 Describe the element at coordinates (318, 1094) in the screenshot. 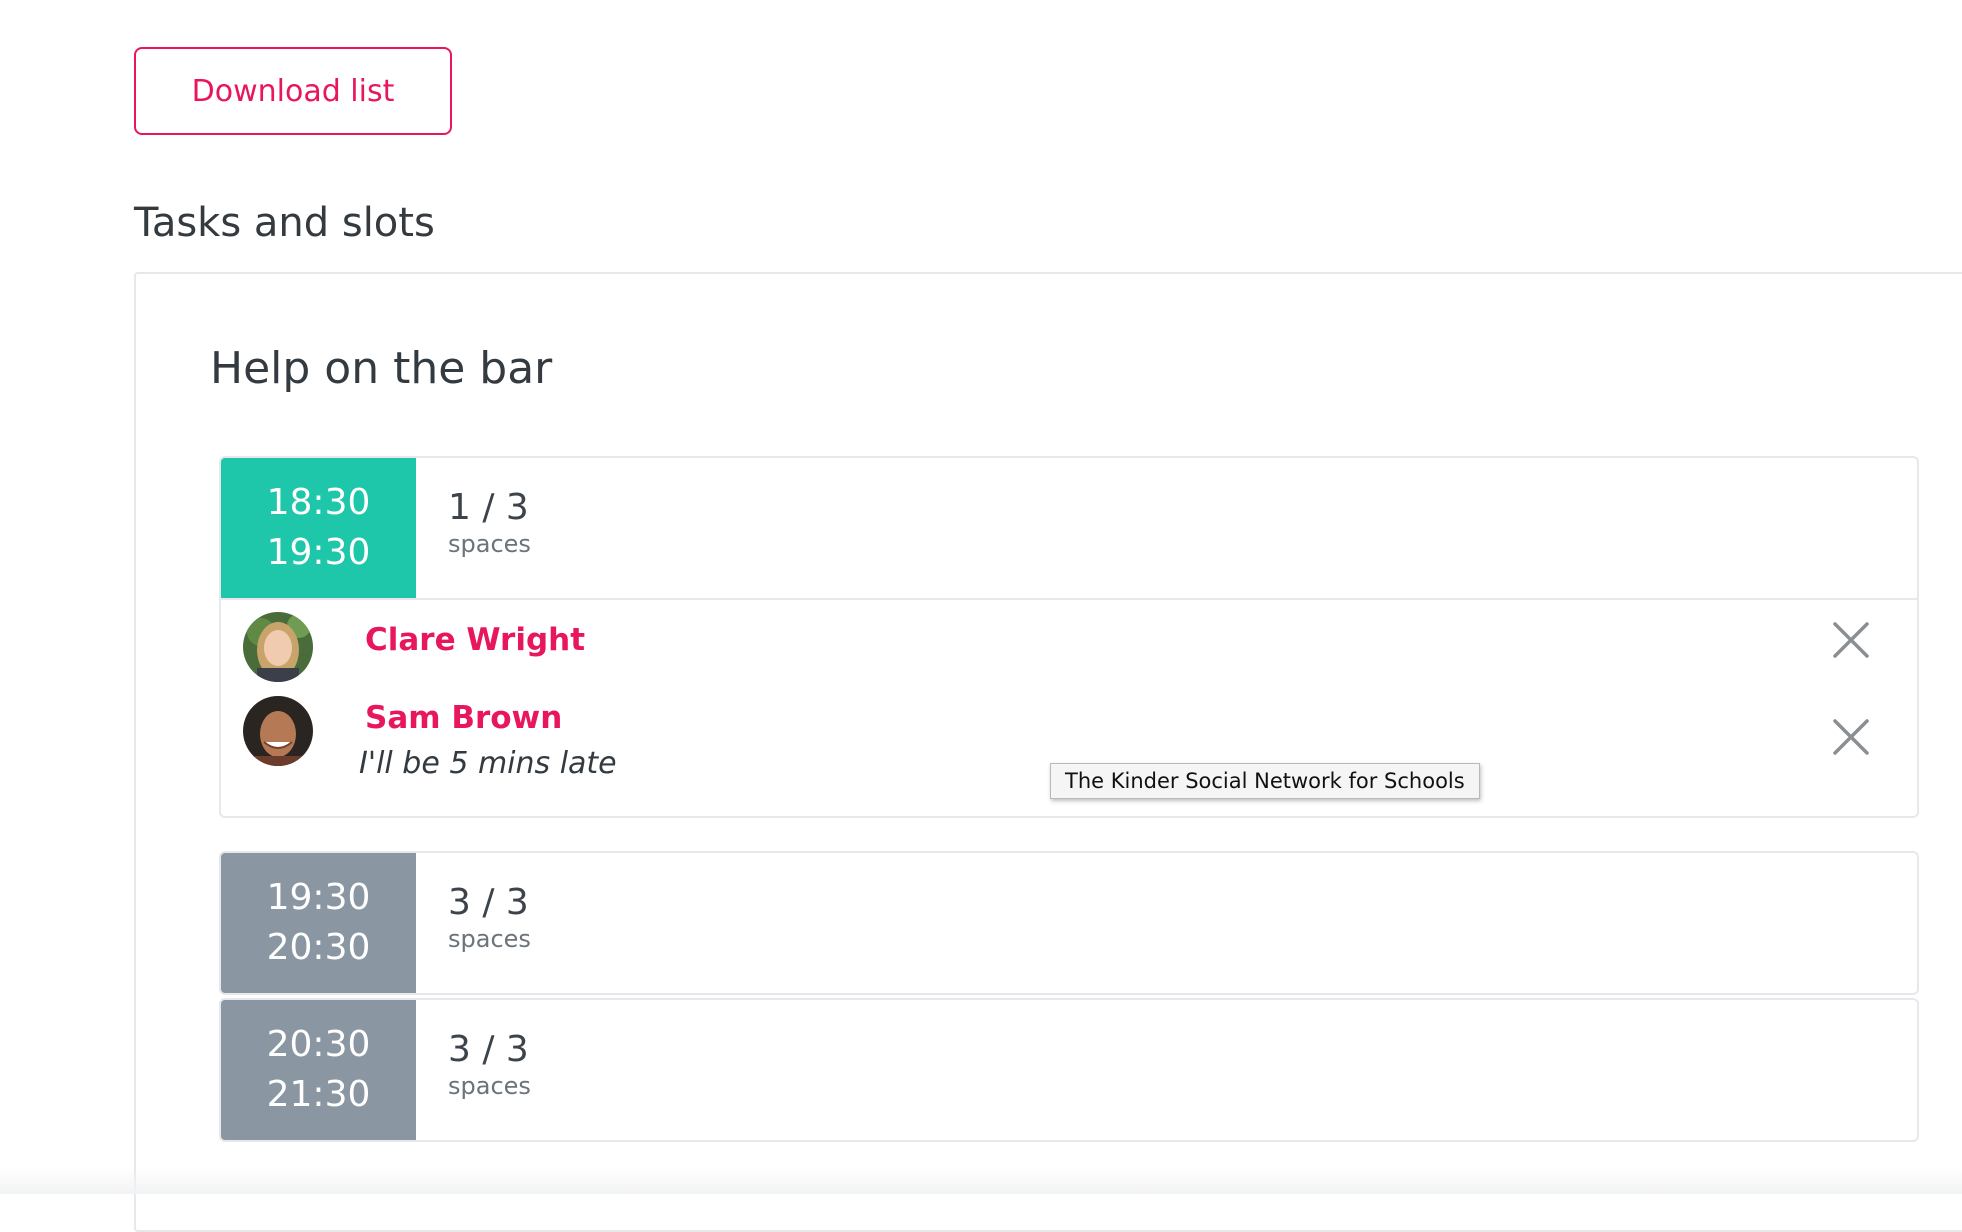

I see `slot-end-time: 21:30` at that location.